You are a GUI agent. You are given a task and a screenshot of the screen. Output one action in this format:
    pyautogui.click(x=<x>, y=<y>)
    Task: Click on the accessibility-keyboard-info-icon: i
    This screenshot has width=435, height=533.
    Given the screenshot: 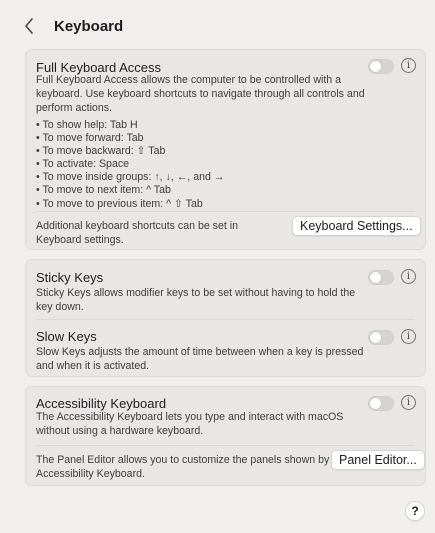 What is the action you would take?
    pyautogui.click(x=408, y=402)
    